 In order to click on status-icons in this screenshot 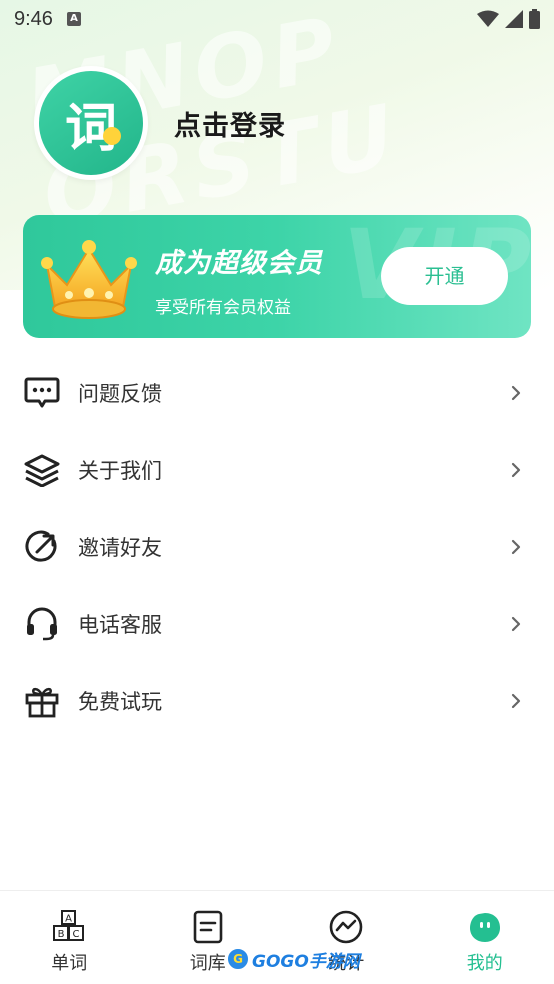, I will do `click(508, 19)`.